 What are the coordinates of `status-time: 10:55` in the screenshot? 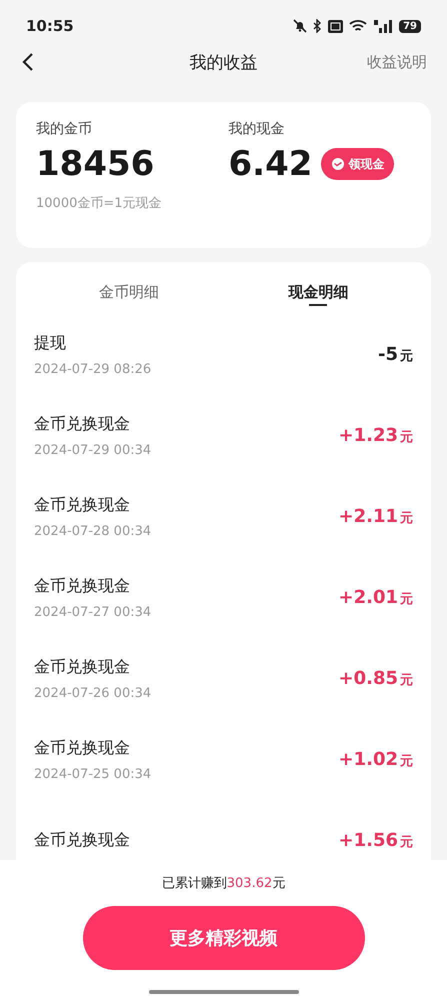 It's located at (50, 26).